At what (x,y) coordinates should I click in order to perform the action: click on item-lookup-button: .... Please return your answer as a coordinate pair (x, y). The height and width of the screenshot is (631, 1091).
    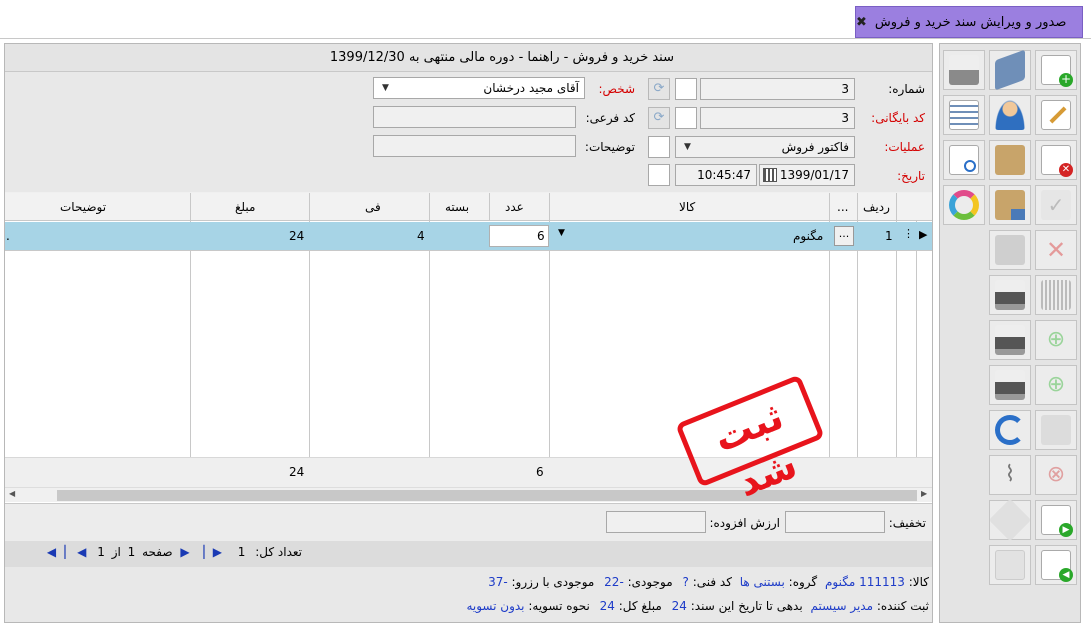
    Looking at the image, I should click on (844, 236).